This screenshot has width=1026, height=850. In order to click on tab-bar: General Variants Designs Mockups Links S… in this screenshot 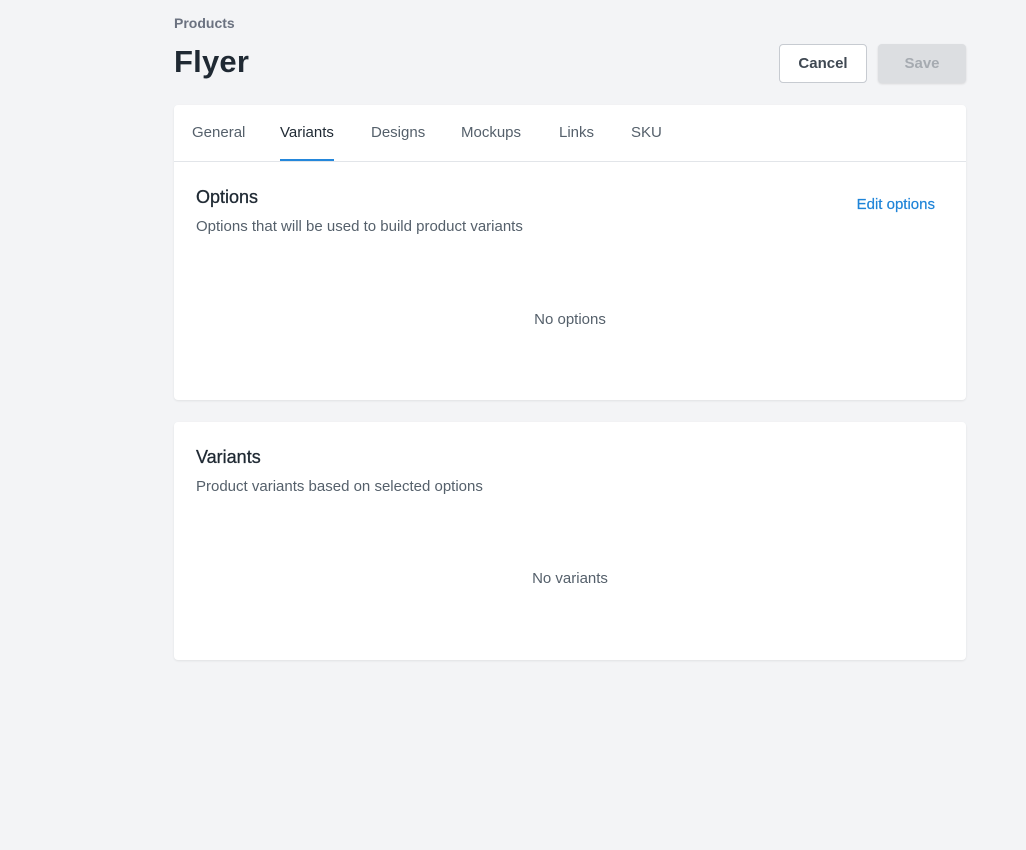, I will do `click(570, 133)`.